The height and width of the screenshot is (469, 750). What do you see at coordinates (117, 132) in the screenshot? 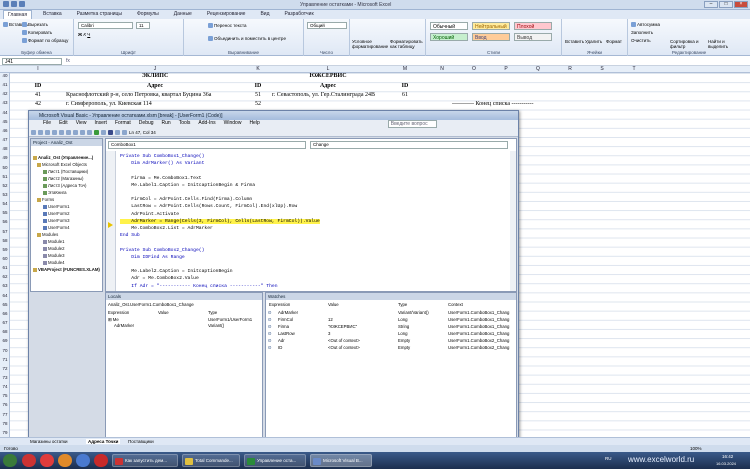
I see `design-mode-icon` at bounding box center [117, 132].